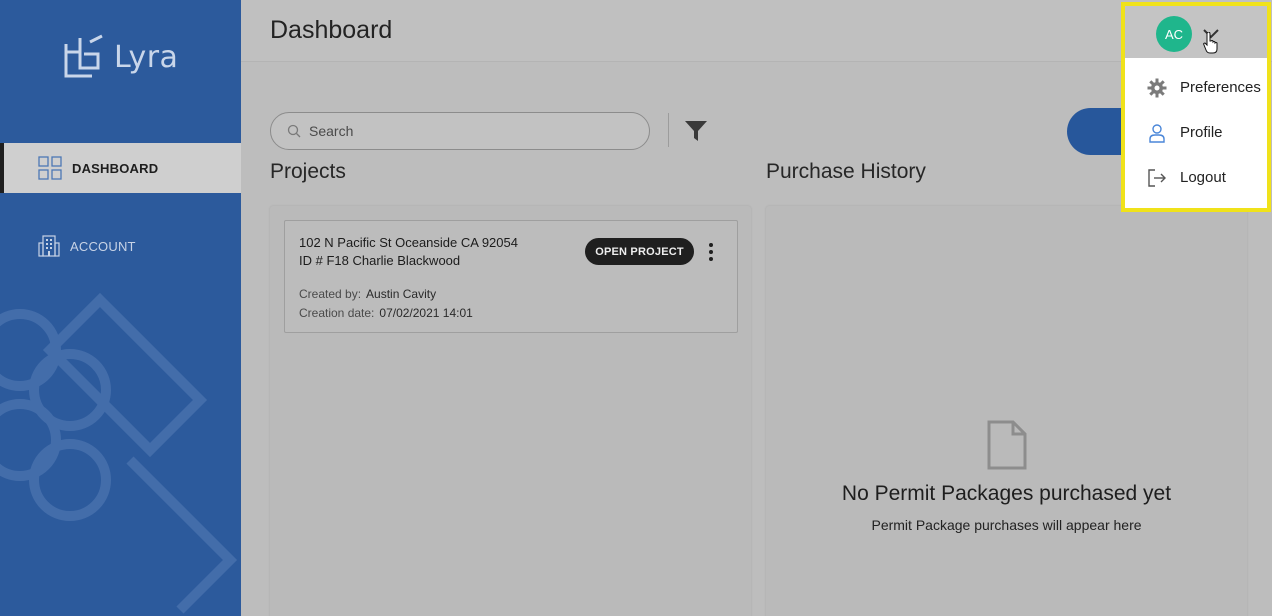  What do you see at coordinates (380, 260) in the screenshot?
I see `project-id: ID # F18 Charlie Blackwood` at bounding box center [380, 260].